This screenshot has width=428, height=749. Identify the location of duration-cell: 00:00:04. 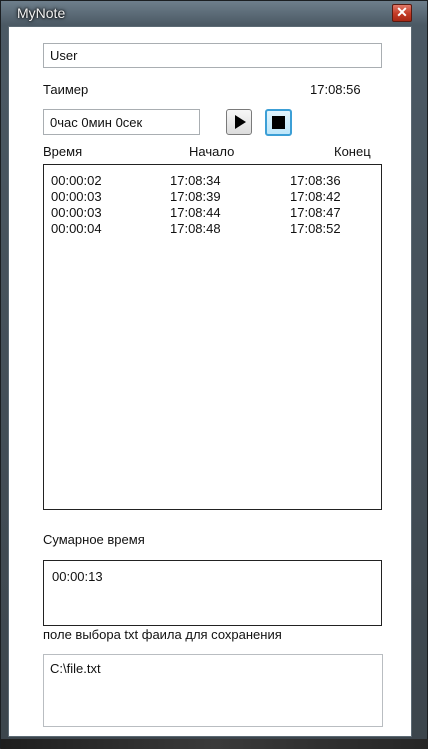
(76, 228).